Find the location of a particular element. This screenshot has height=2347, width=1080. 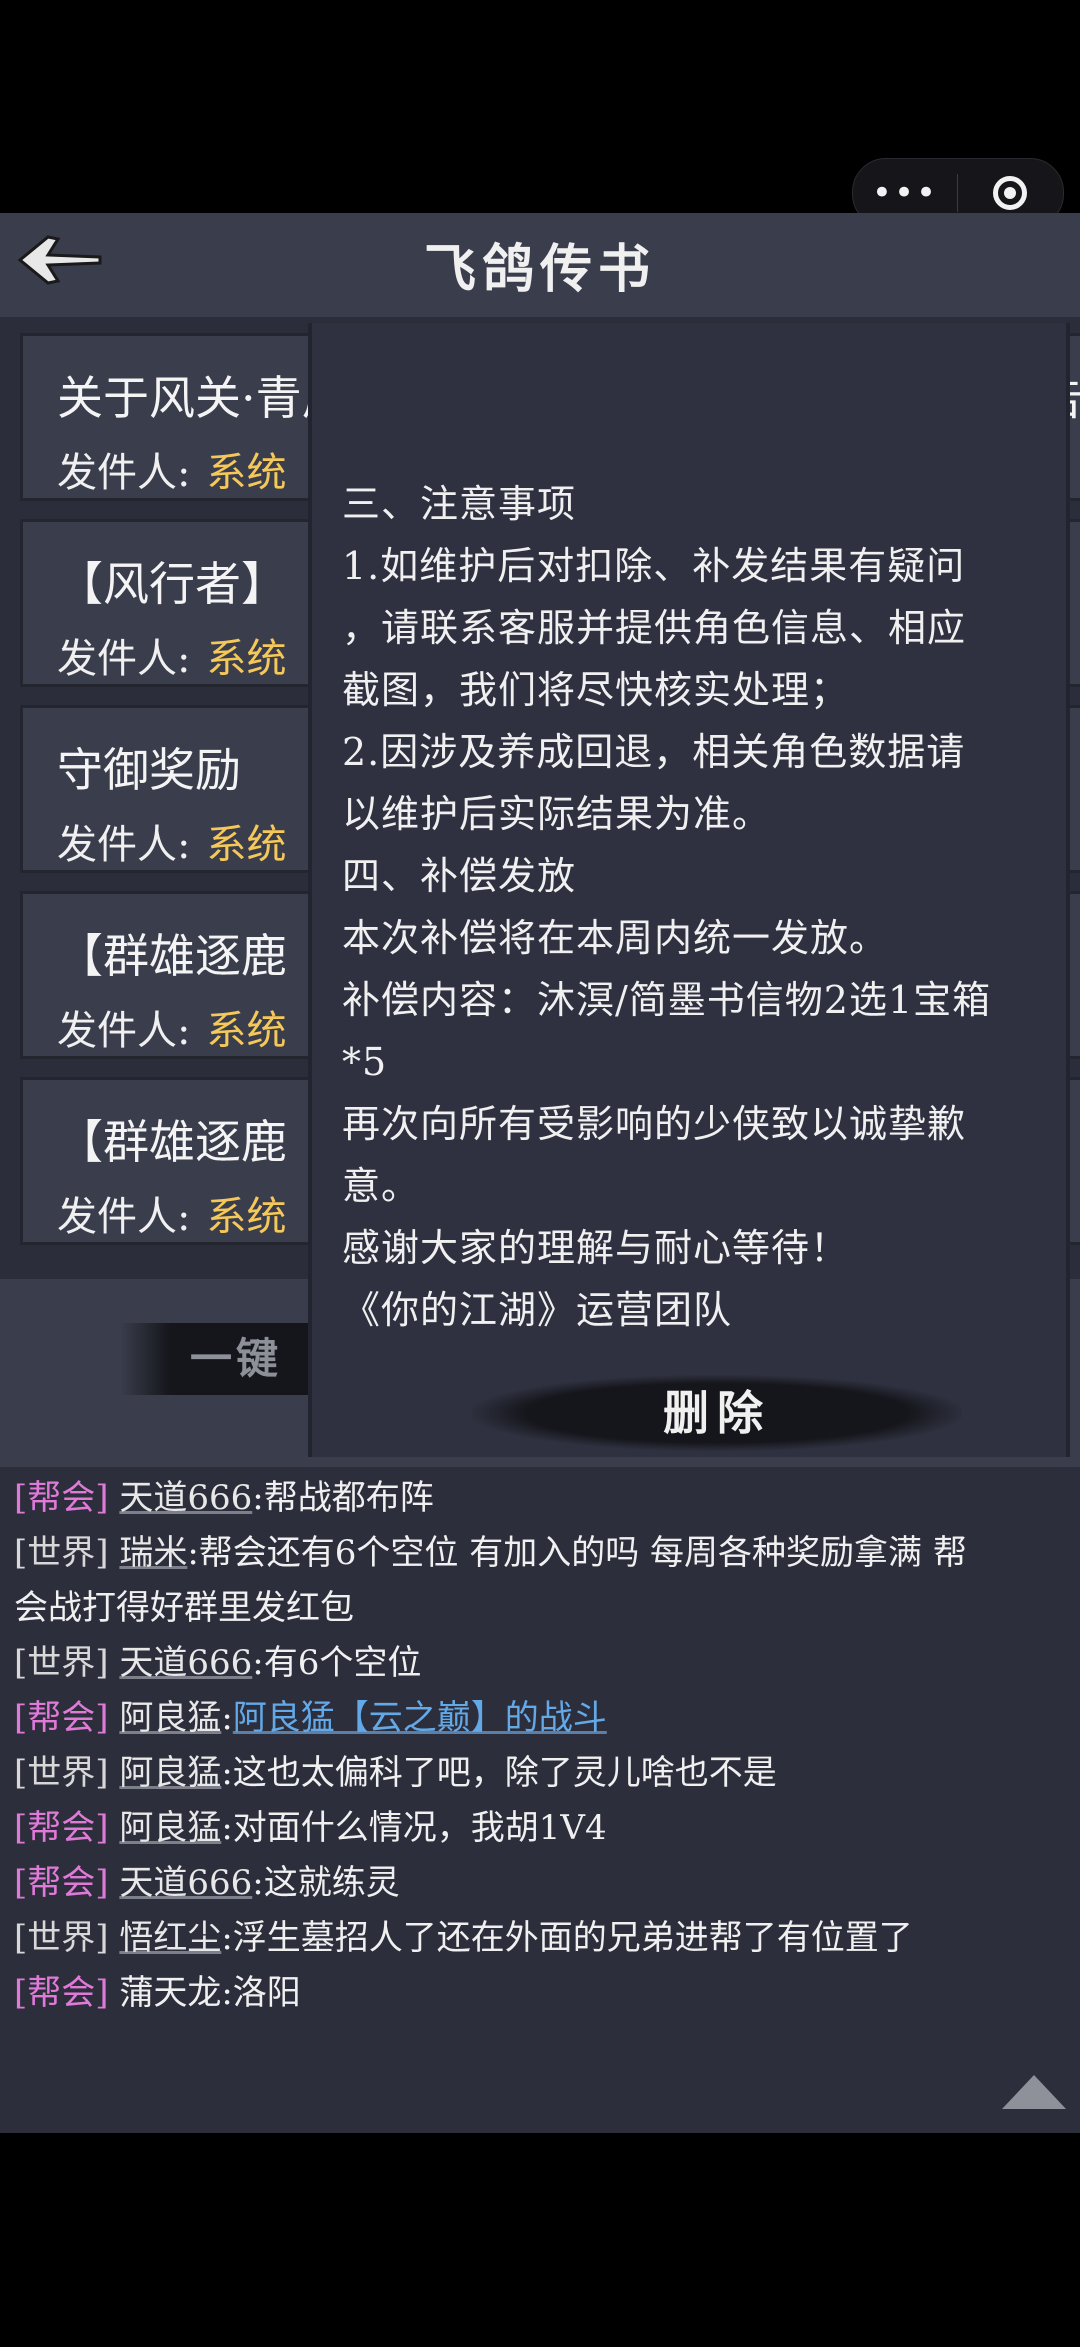

chat-line: [世界] 天道666:有6个空位 is located at coordinates (218, 1663).